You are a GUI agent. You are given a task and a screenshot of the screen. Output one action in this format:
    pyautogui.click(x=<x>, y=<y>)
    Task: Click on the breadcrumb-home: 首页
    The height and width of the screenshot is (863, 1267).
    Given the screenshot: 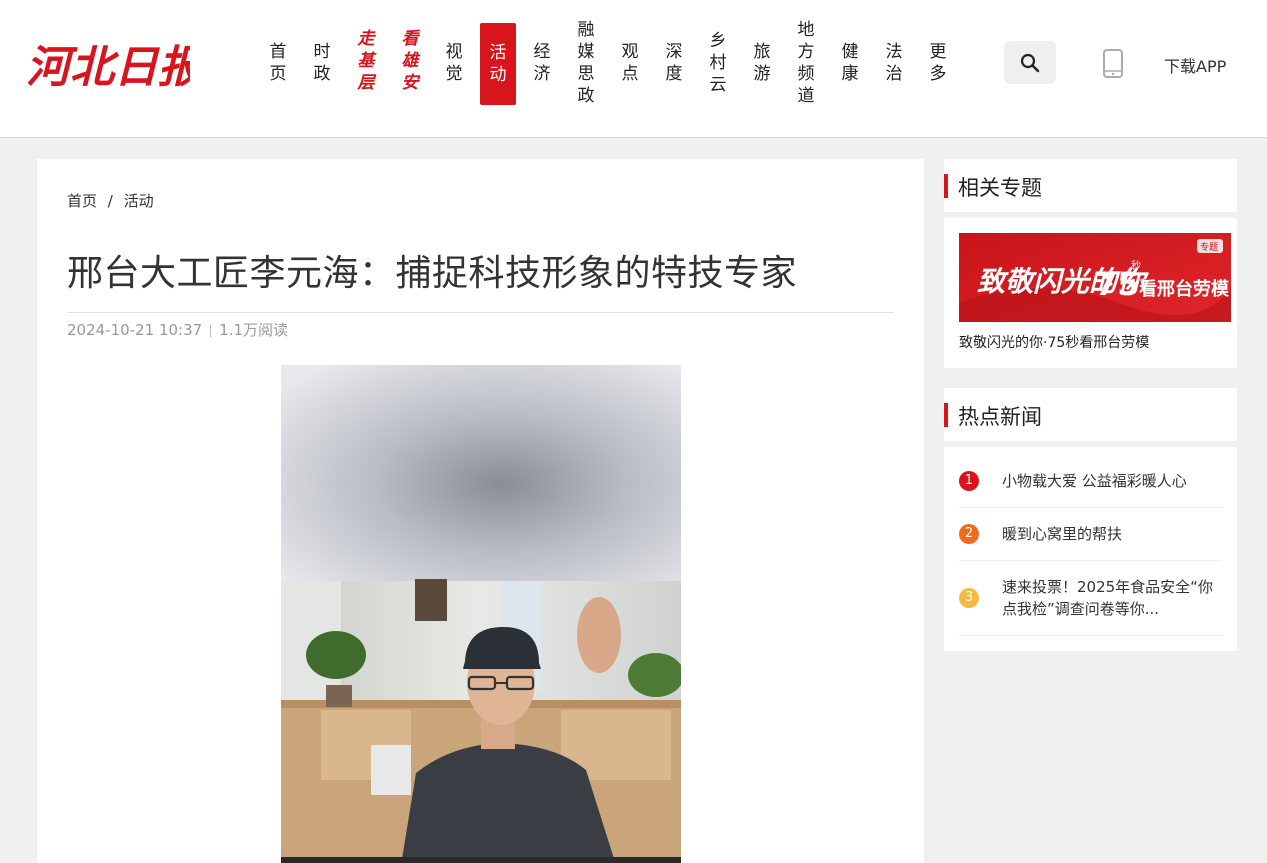 What is the action you would take?
    pyautogui.click(x=82, y=201)
    